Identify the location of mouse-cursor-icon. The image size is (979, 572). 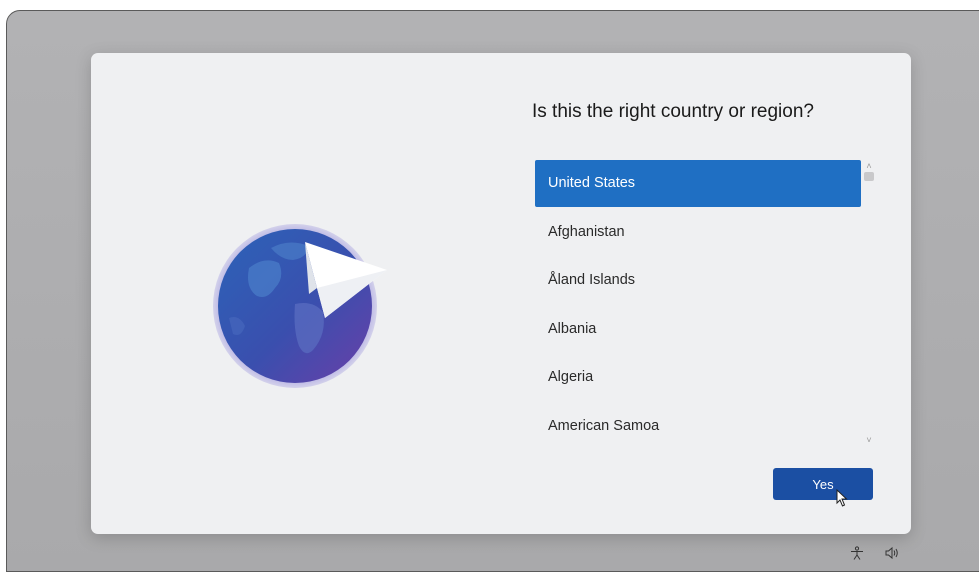
(842, 498).